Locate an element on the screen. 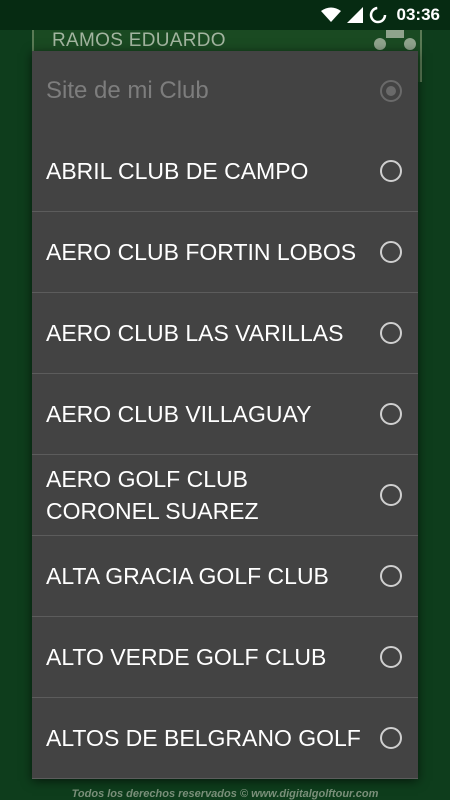  player-name: RAMOS EDUARDO is located at coordinates (139, 40).